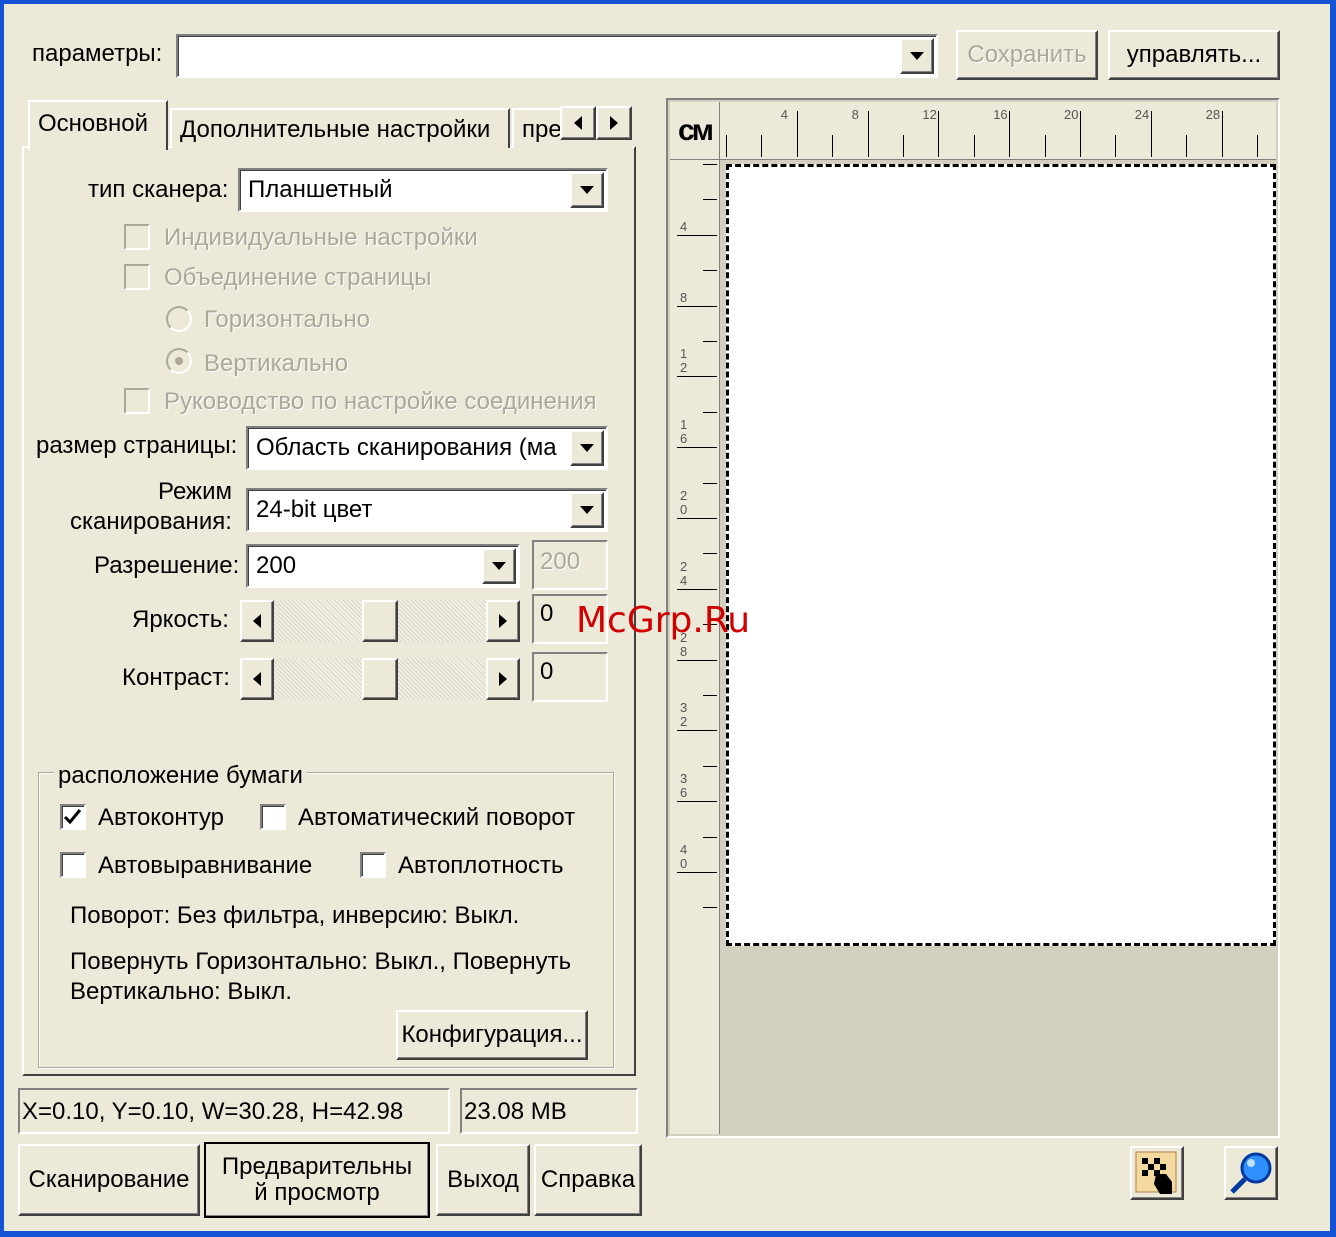 This screenshot has width=1336, height=1237. What do you see at coordinates (483, 1180) in the screenshot?
I see `exit-button: Выход` at bounding box center [483, 1180].